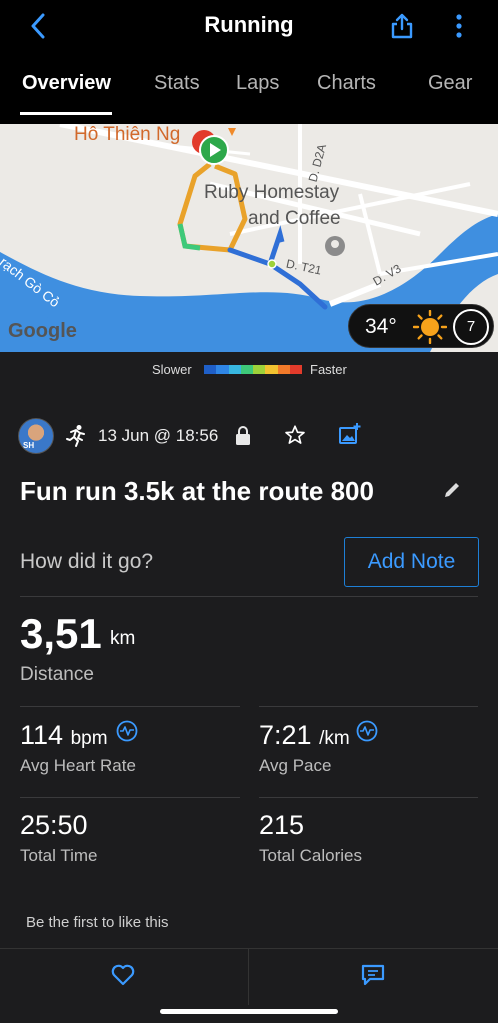 The width and height of the screenshot is (498, 1023). I want to click on activity-date: 13 Jun @ 18:56, so click(158, 435).